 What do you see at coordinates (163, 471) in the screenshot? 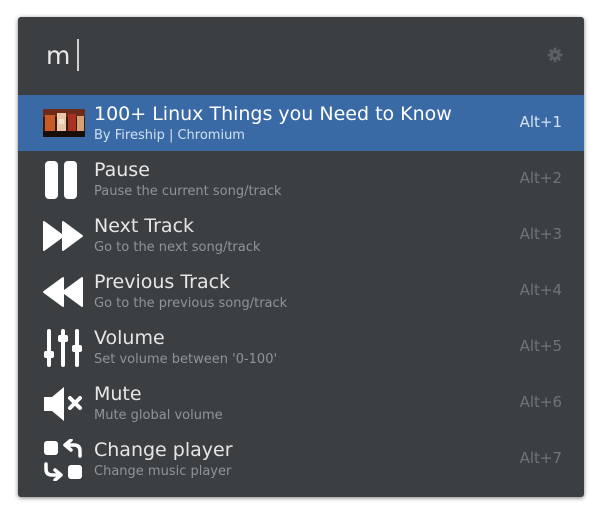
I see `result-subtitle: Change music player` at bounding box center [163, 471].